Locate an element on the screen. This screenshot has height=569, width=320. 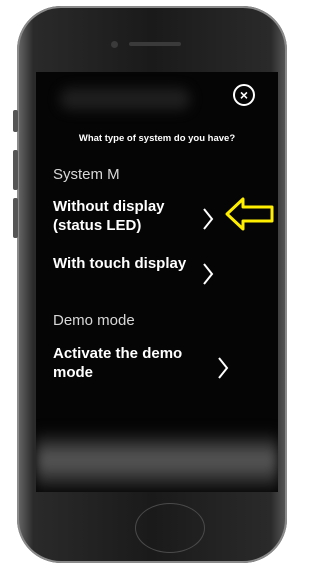
option-activate-demo: Activate the demo mode is located at coordinates (128, 363).